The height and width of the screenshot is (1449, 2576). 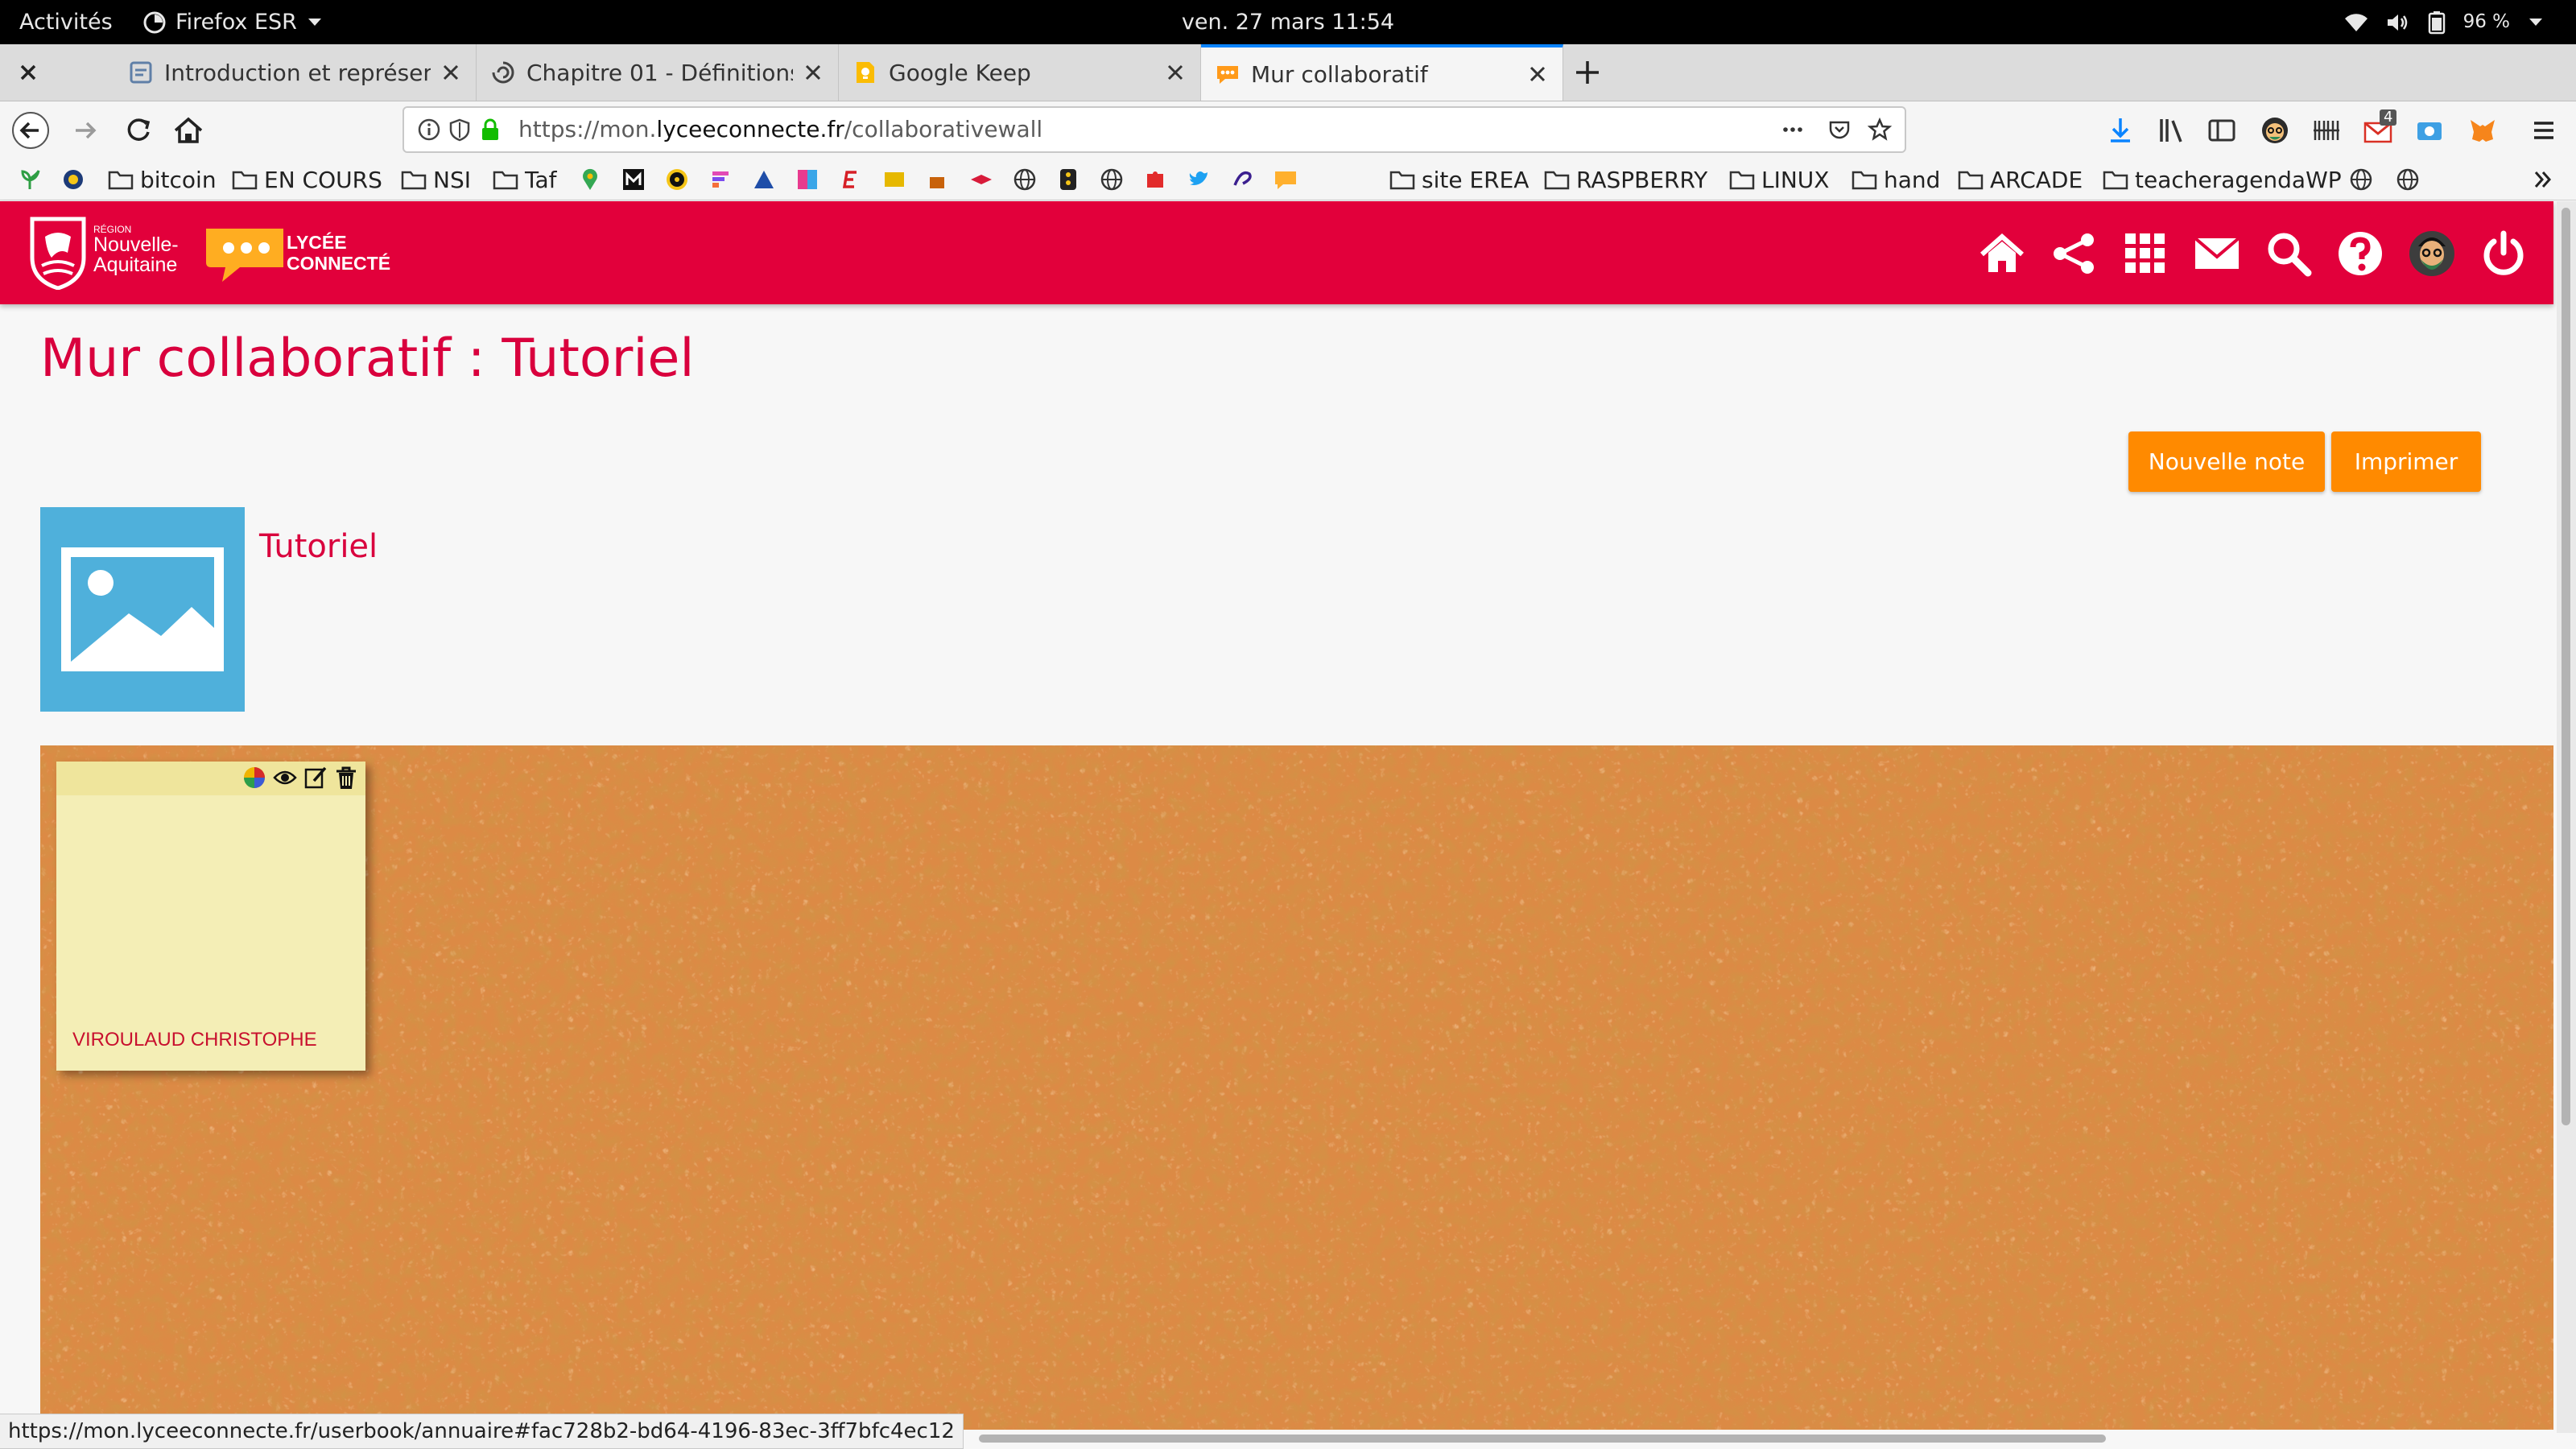 What do you see at coordinates (2275, 130) in the screenshot?
I see `avatar-extension-icon` at bounding box center [2275, 130].